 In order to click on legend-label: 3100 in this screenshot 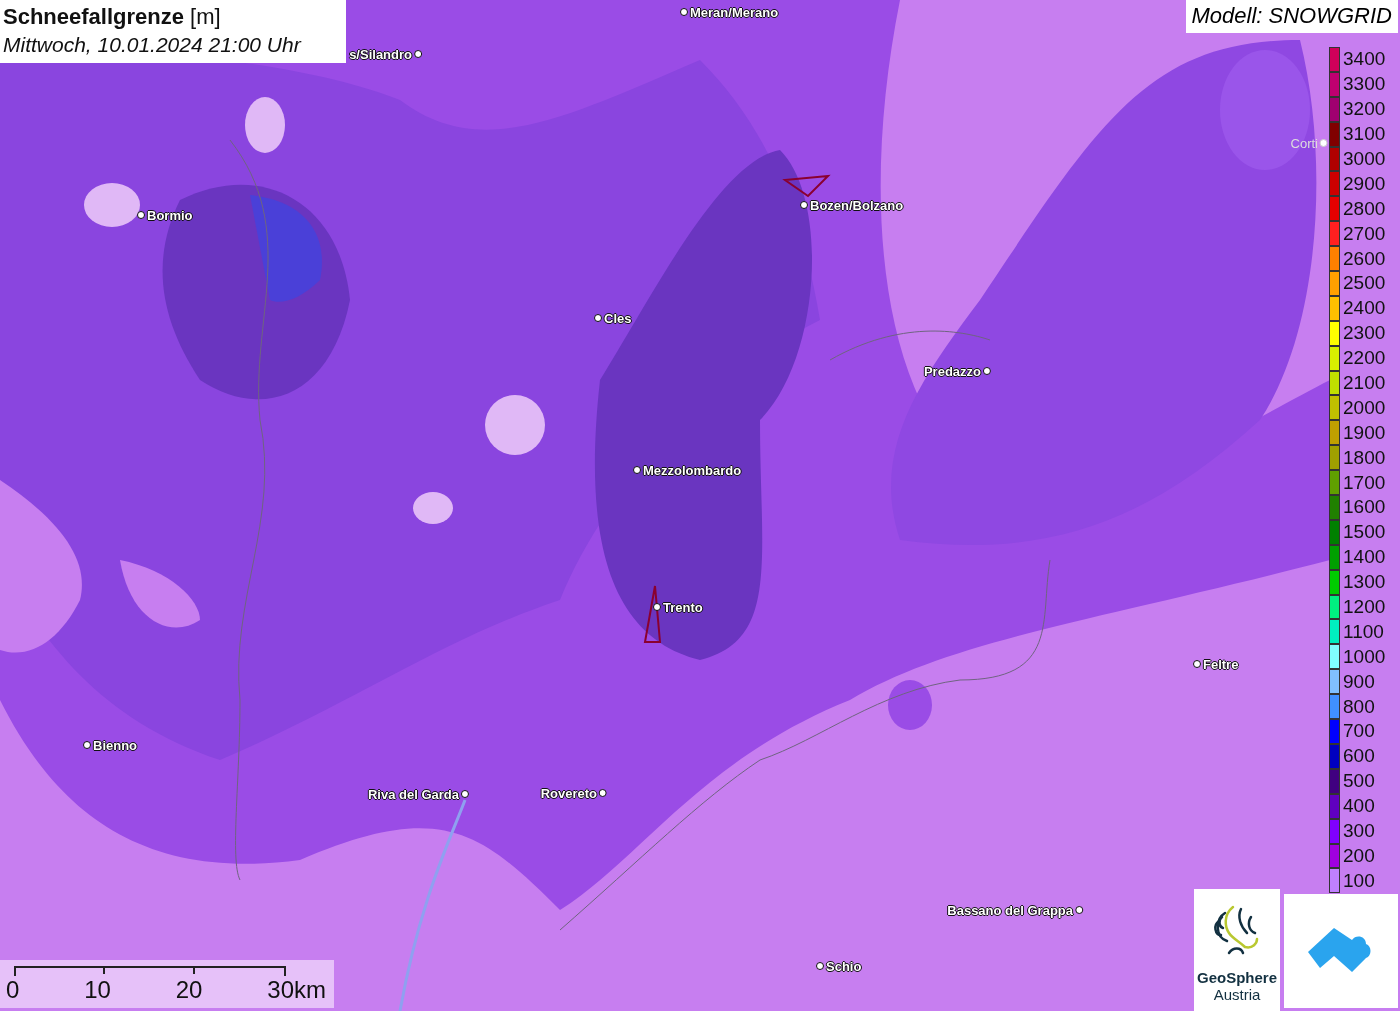, I will do `click(1364, 134)`.